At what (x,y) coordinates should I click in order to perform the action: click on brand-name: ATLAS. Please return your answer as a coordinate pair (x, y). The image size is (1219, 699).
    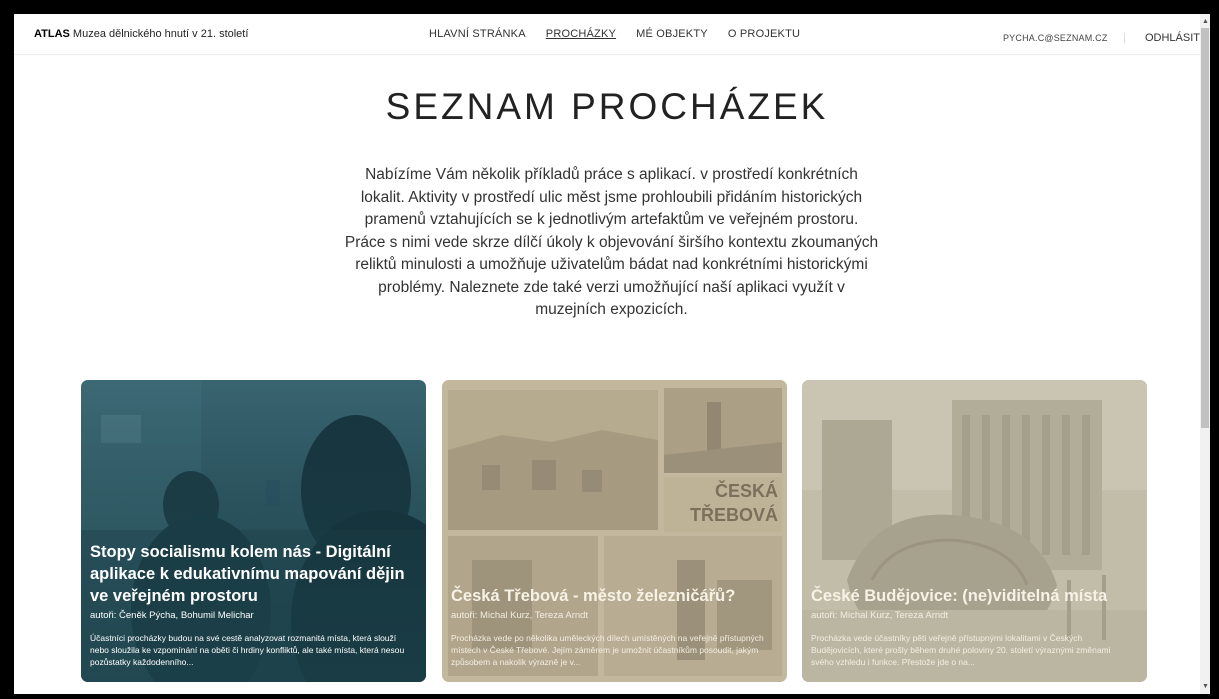
    Looking at the image, I should click on (52, 34).